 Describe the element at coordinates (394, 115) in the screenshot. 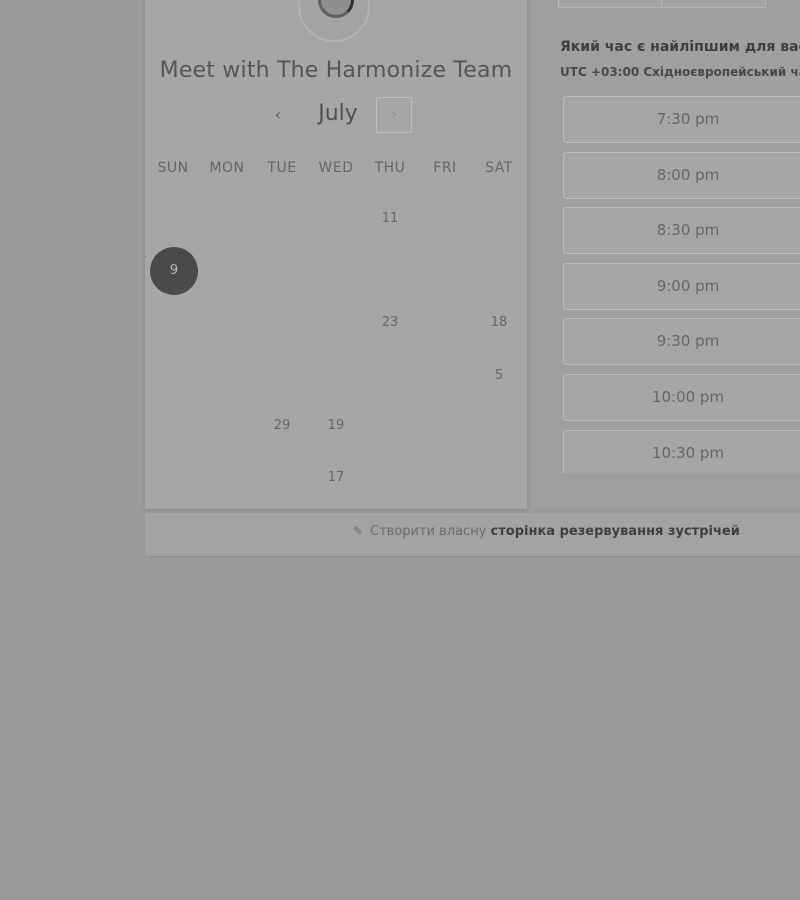

I see `chevron-right-icon: ›` at that location.